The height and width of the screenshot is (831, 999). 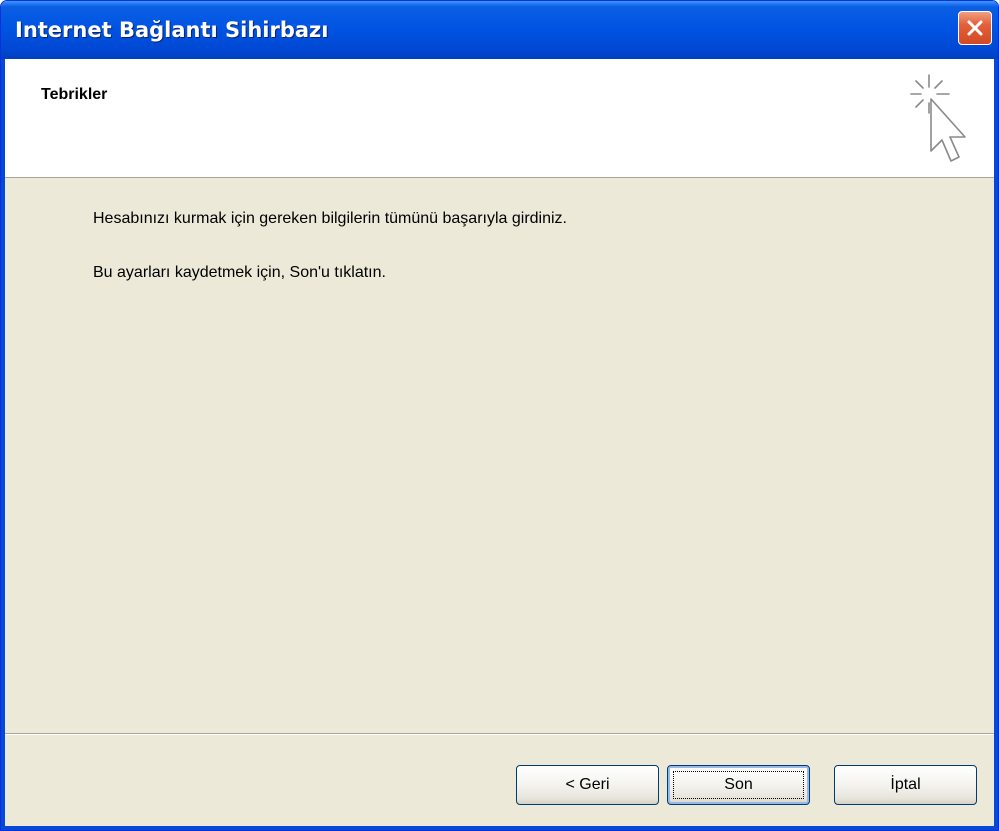 I want to click on finish-button: Son, so click(x=738, y=785).